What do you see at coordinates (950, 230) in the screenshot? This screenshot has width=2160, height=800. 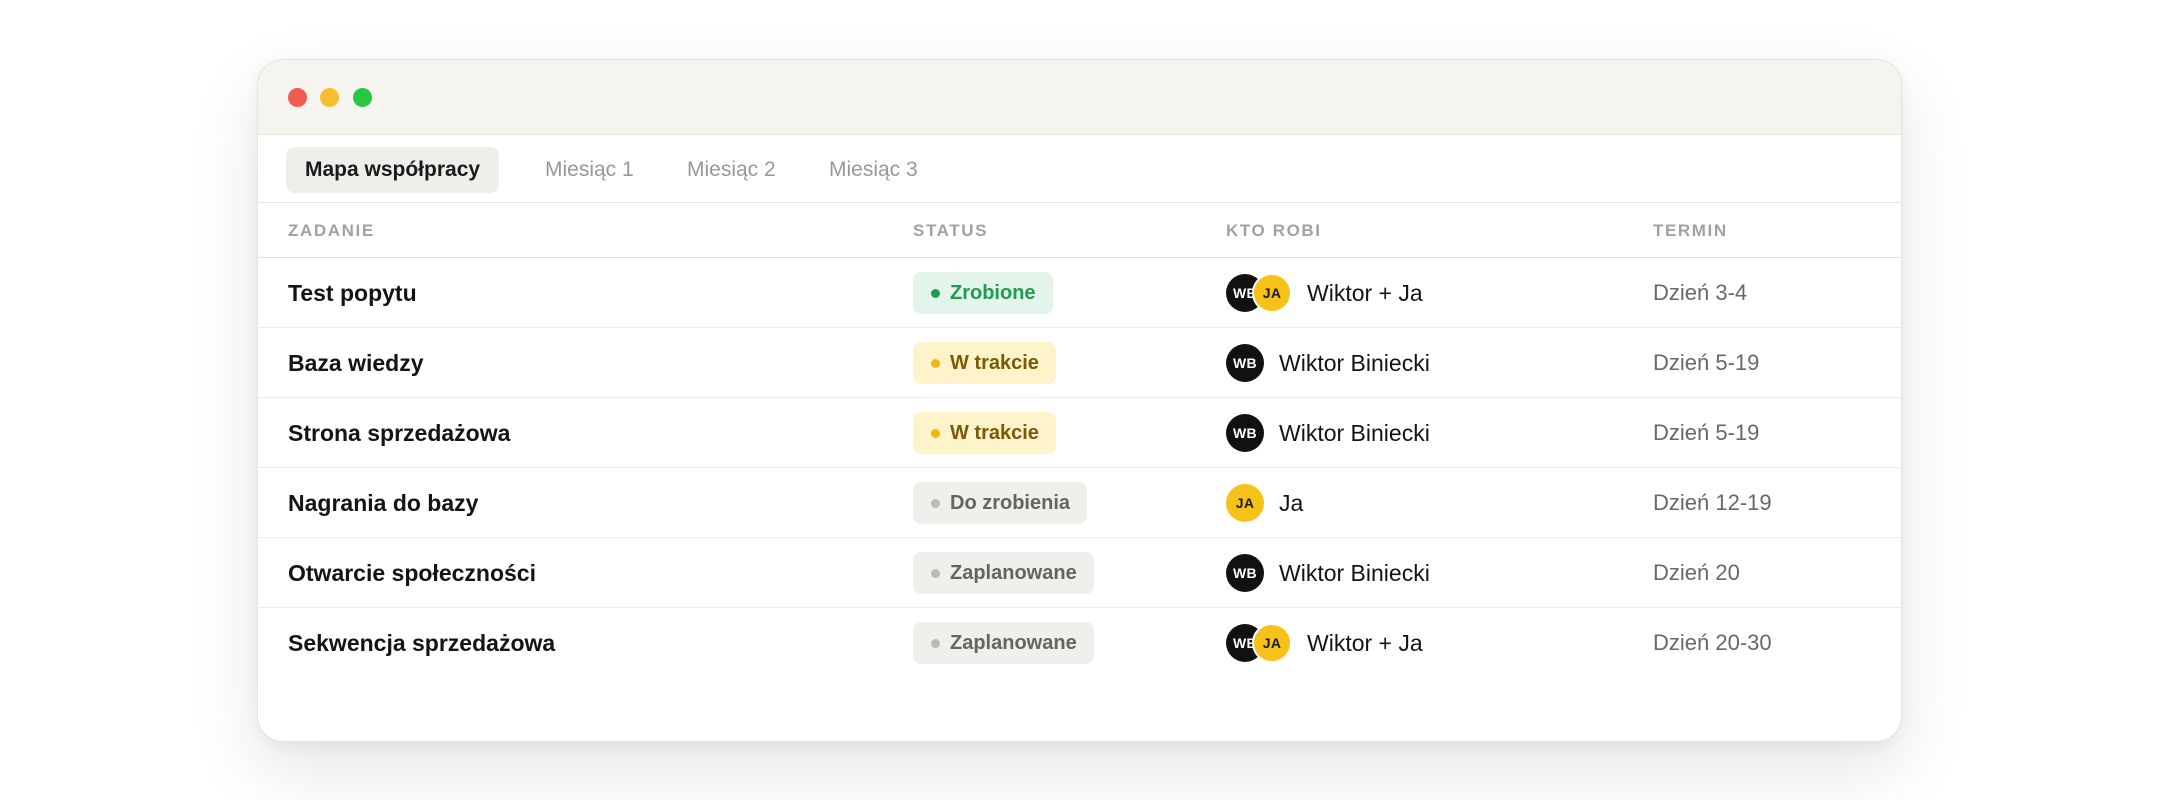 I see `column-header-status: STATUS` at bounding box center [950, 230].